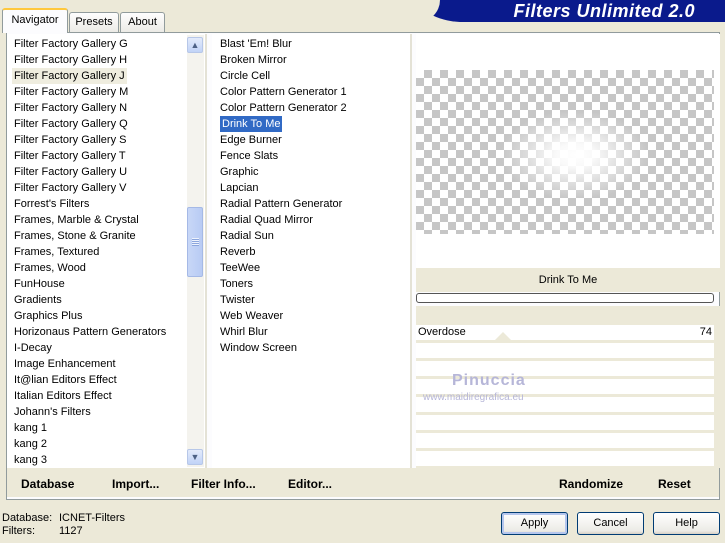  What do you see at coordinates (39, 284) in the screenshot?
I see `list-item: FunHouse` at bounding box center [39, 284].